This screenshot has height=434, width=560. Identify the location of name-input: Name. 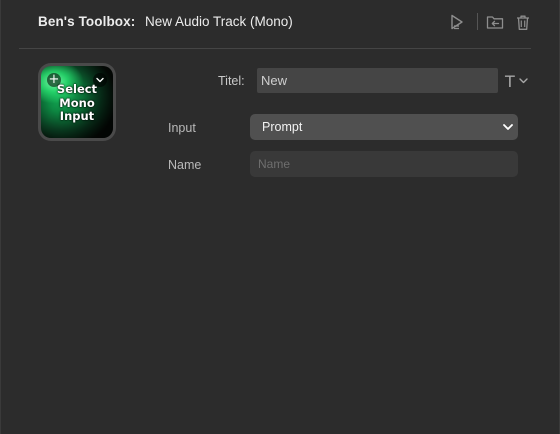
(384, 164).